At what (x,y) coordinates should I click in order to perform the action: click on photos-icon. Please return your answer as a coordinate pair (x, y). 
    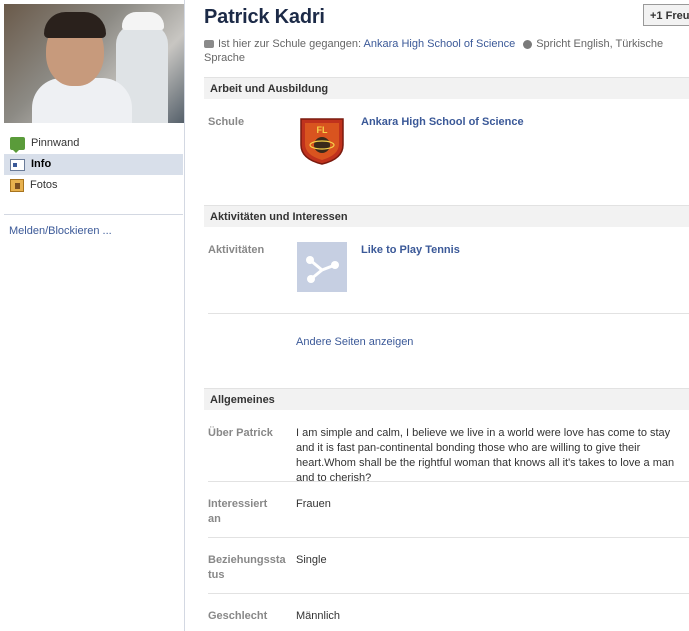
    Looking at the image, I should click on (17, 185).